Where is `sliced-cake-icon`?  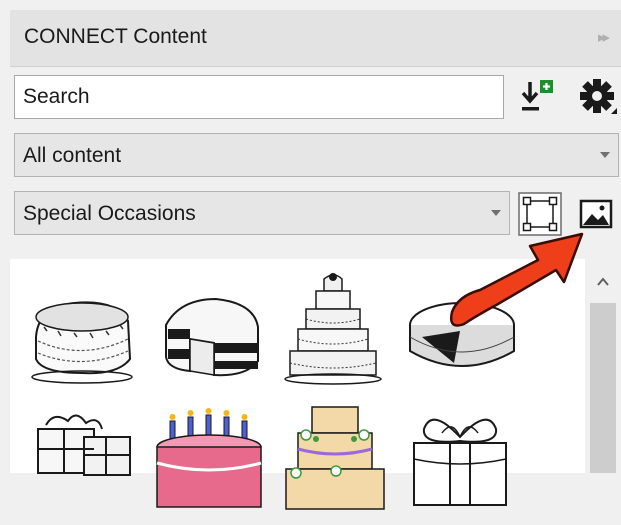 sliced-cake-icon is located at coordinates (209, 332).